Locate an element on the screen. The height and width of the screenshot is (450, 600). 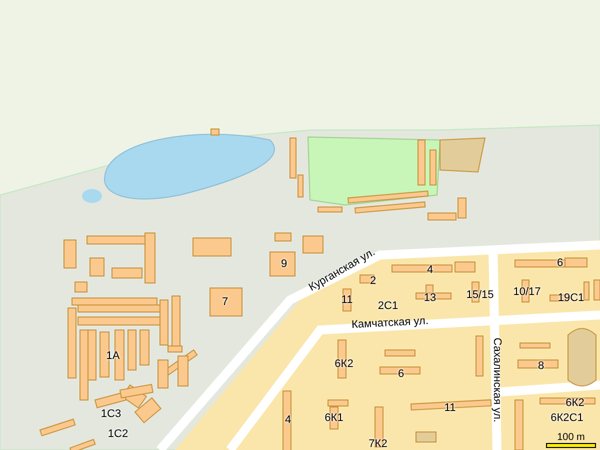
building-number: 1С3 is located at coordinates (111, 414).